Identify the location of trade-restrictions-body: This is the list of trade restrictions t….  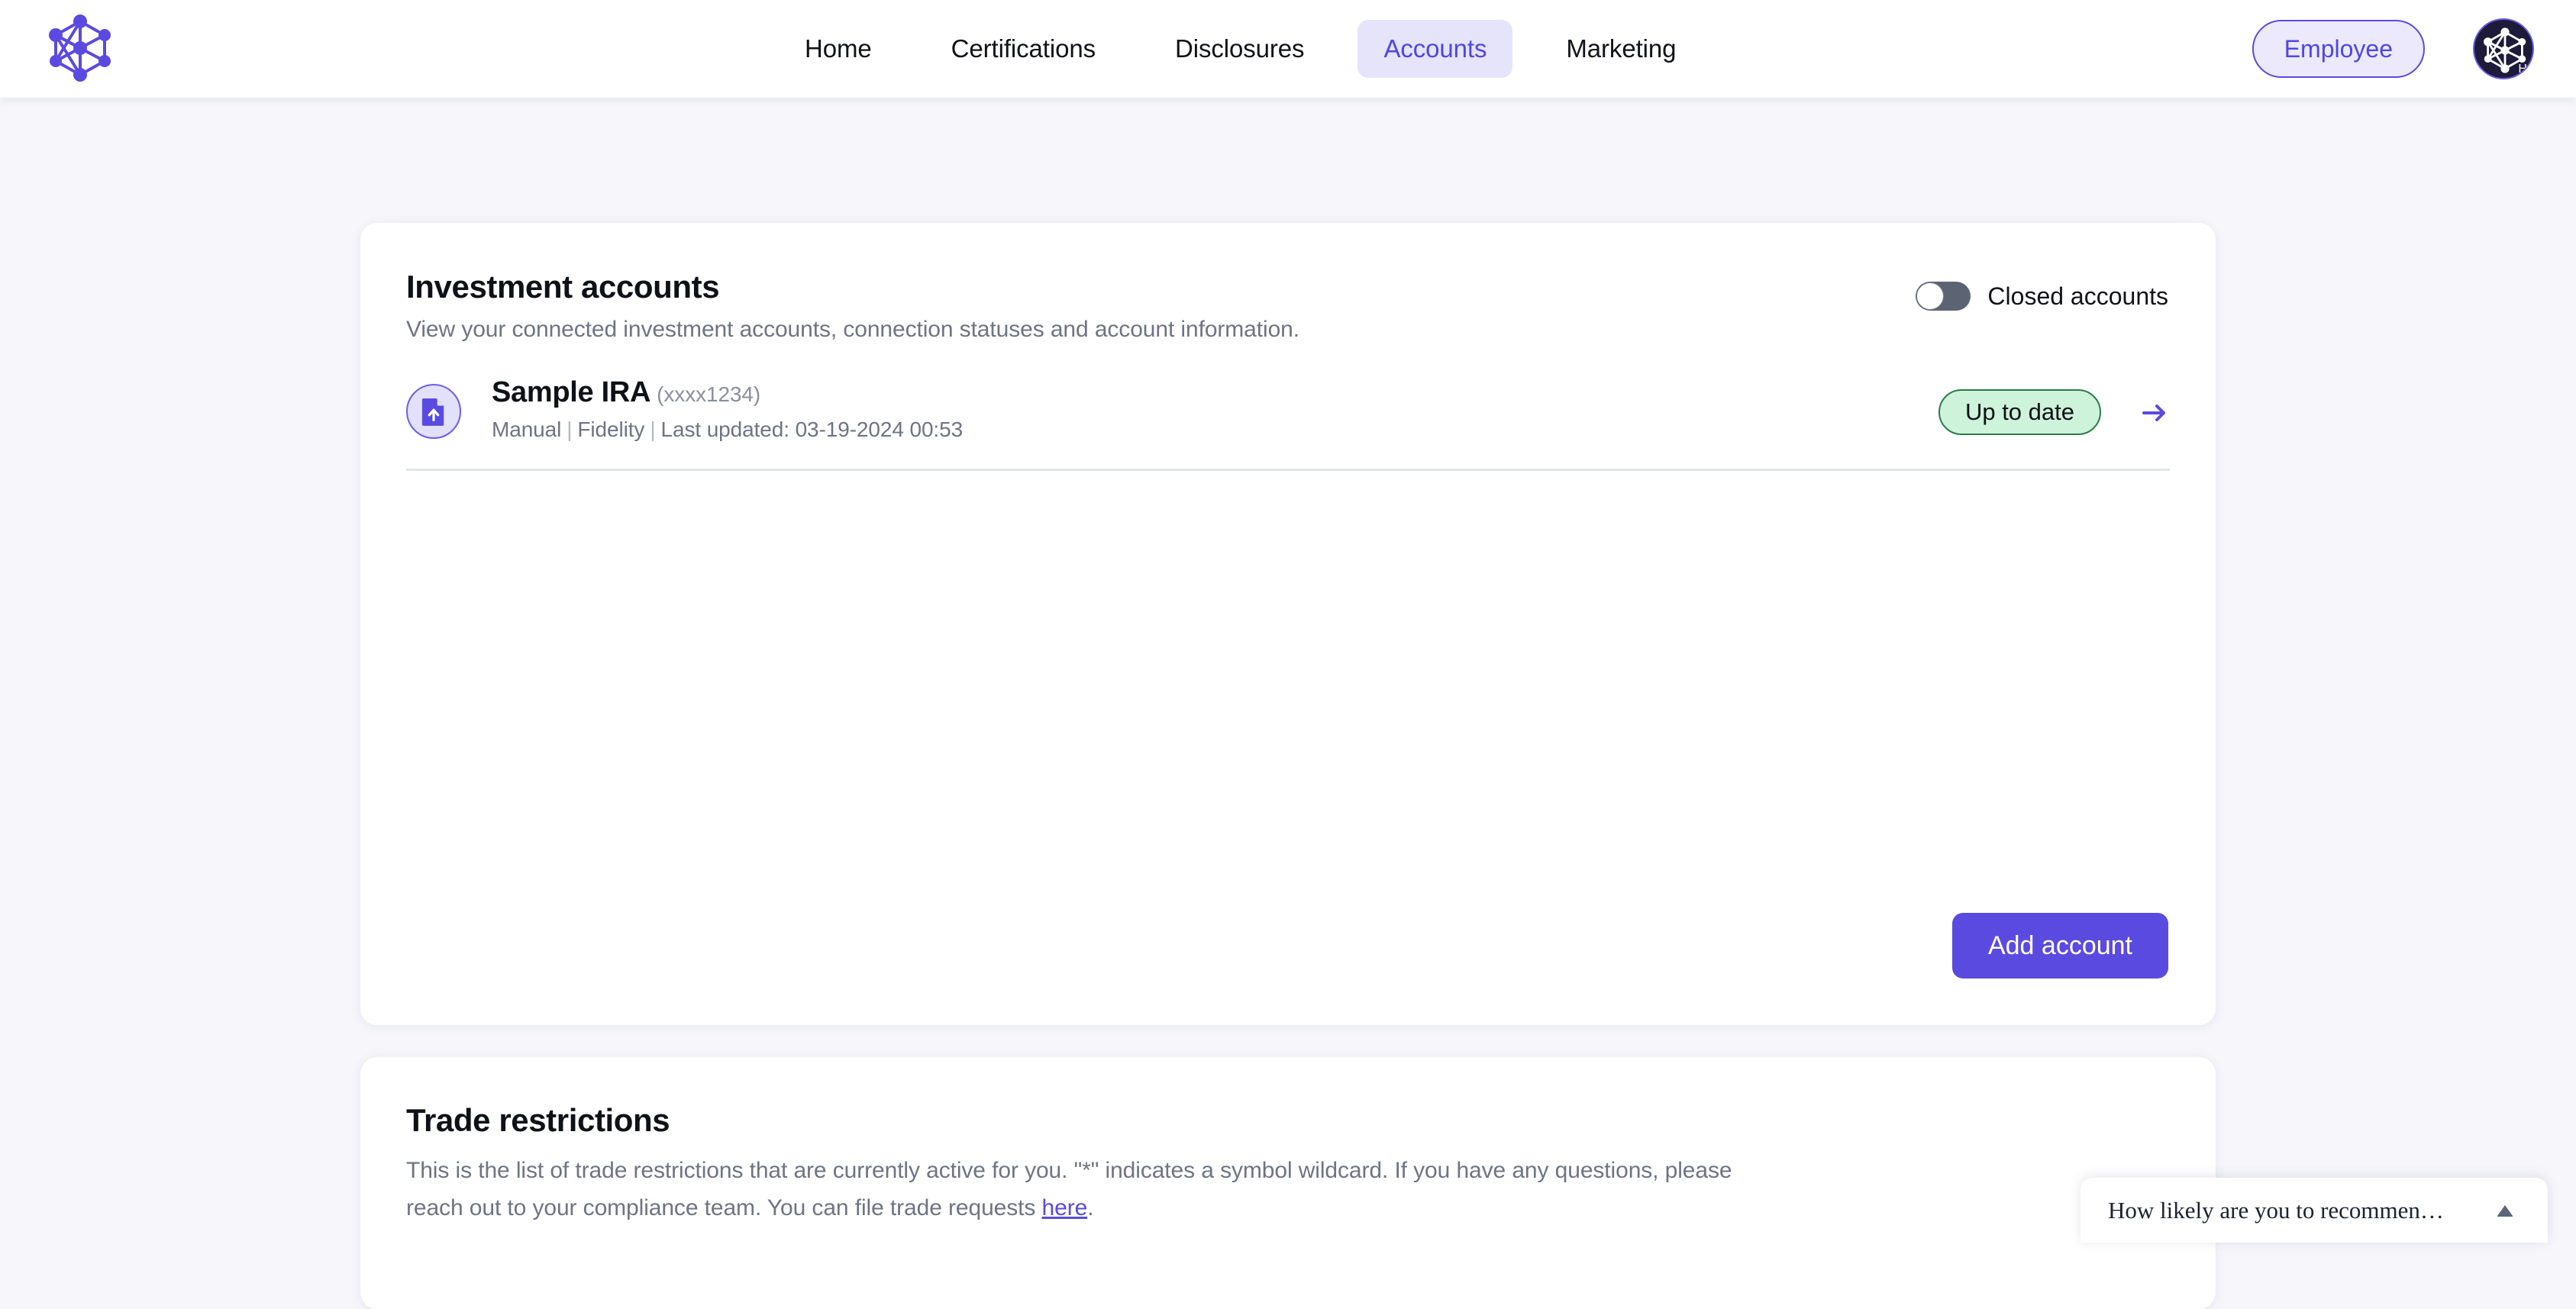
(1078, 1189).